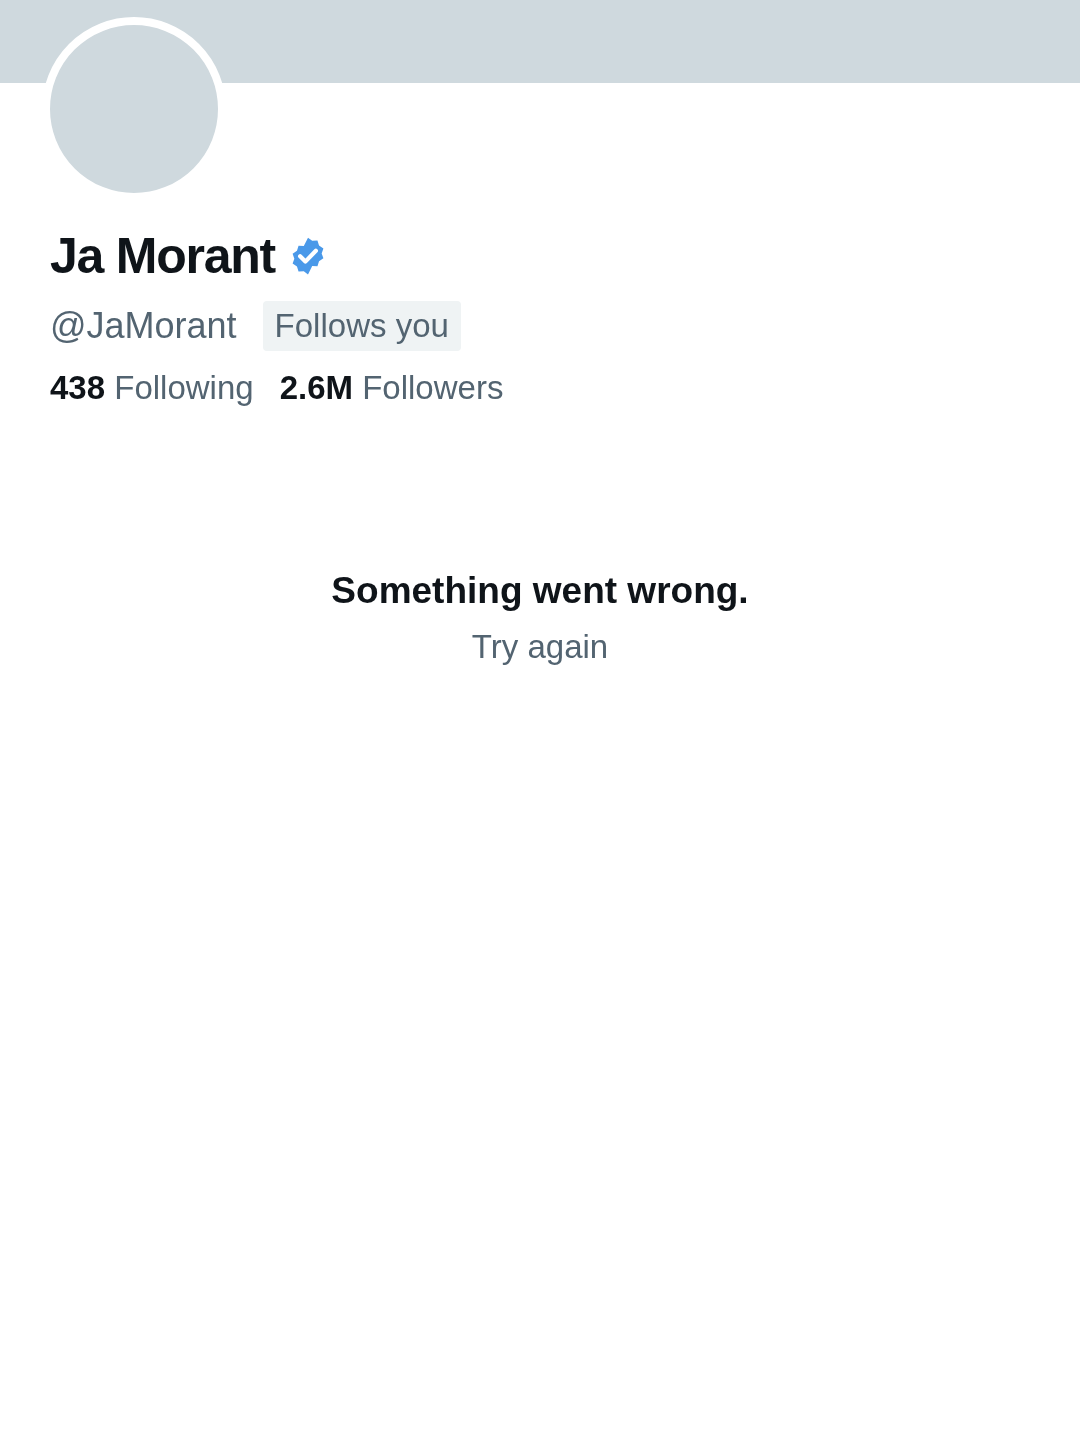 The height and width of the screenshot is (1440, 1080). What do you see at coordinates (361, 326) in the screenshot?
I see `follows-you-label: Follows you` at bounding box center [361, 326].